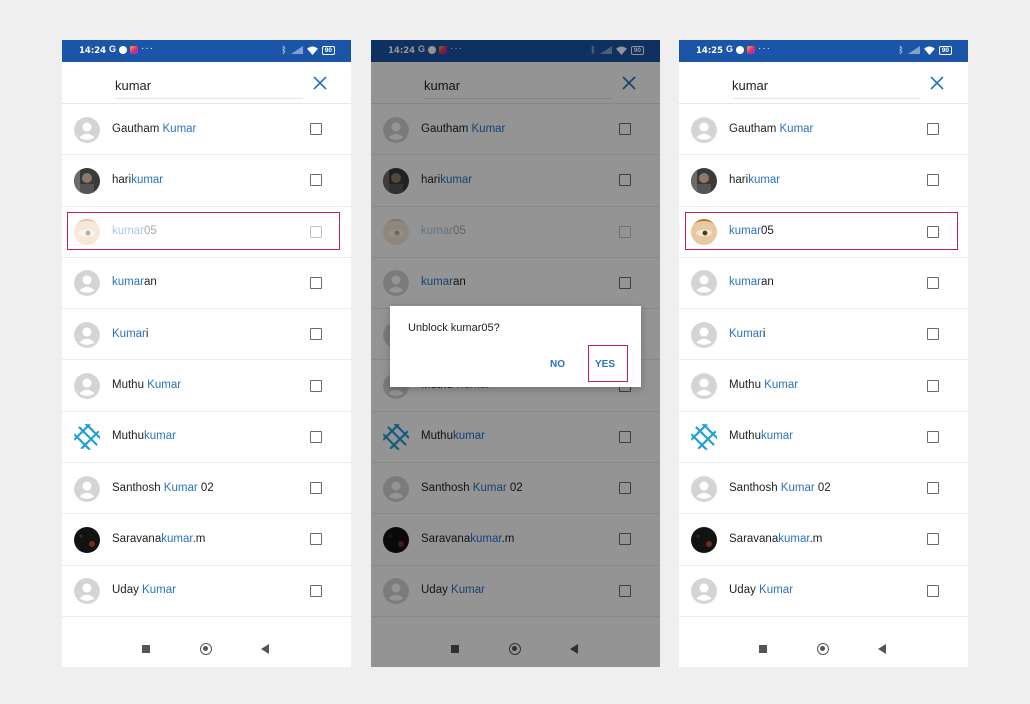 The image size is (1030, 704). I want to click on unblock-dialog: Unblock kumar05? NO YES, so click(515, 346).